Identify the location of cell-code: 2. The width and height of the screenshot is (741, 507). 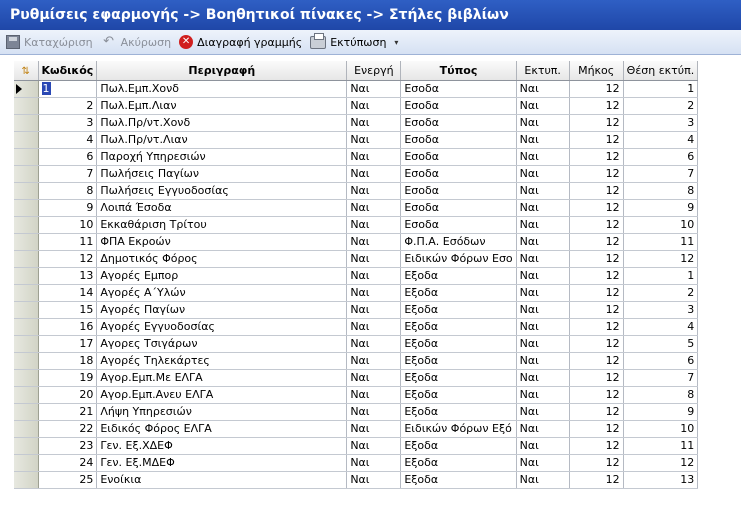
(68, 106).